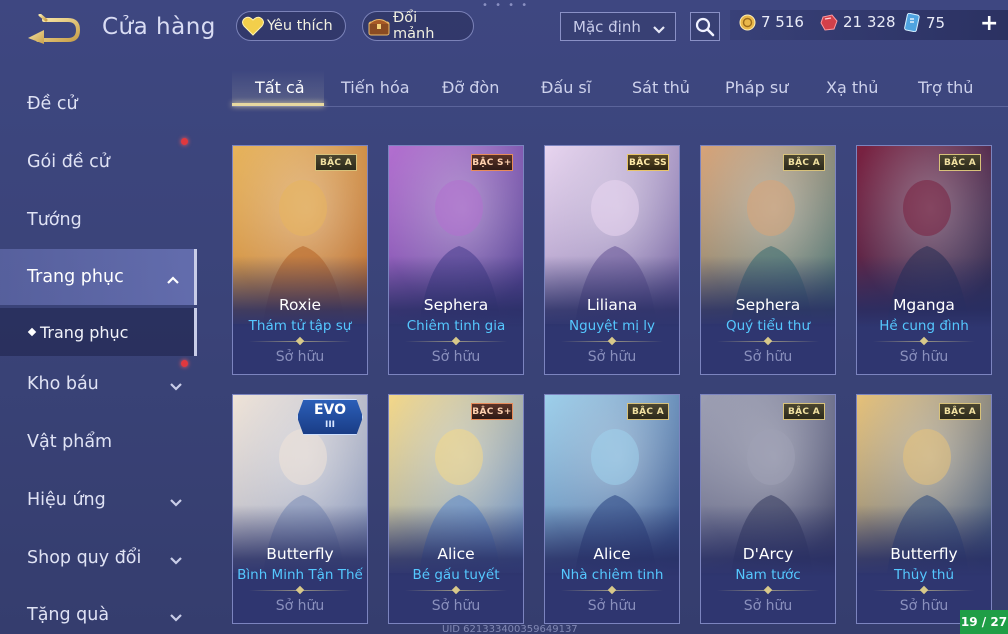  What do you see at coordinates (54, 220) in the screenshot?
I see `sidebar-item-label: Tướng` at bounding box center [54, 220].